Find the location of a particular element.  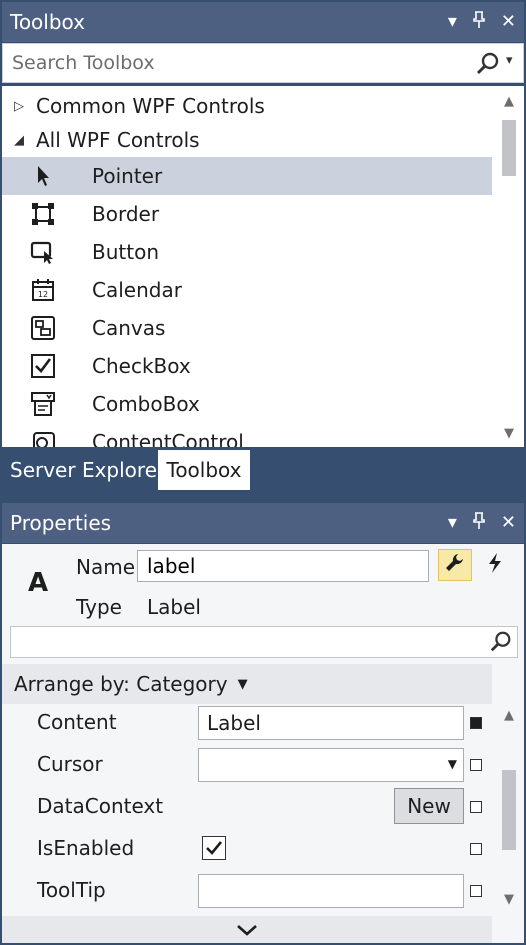

toolbox-item-label: Canvas is located at coordinates (129, 328).